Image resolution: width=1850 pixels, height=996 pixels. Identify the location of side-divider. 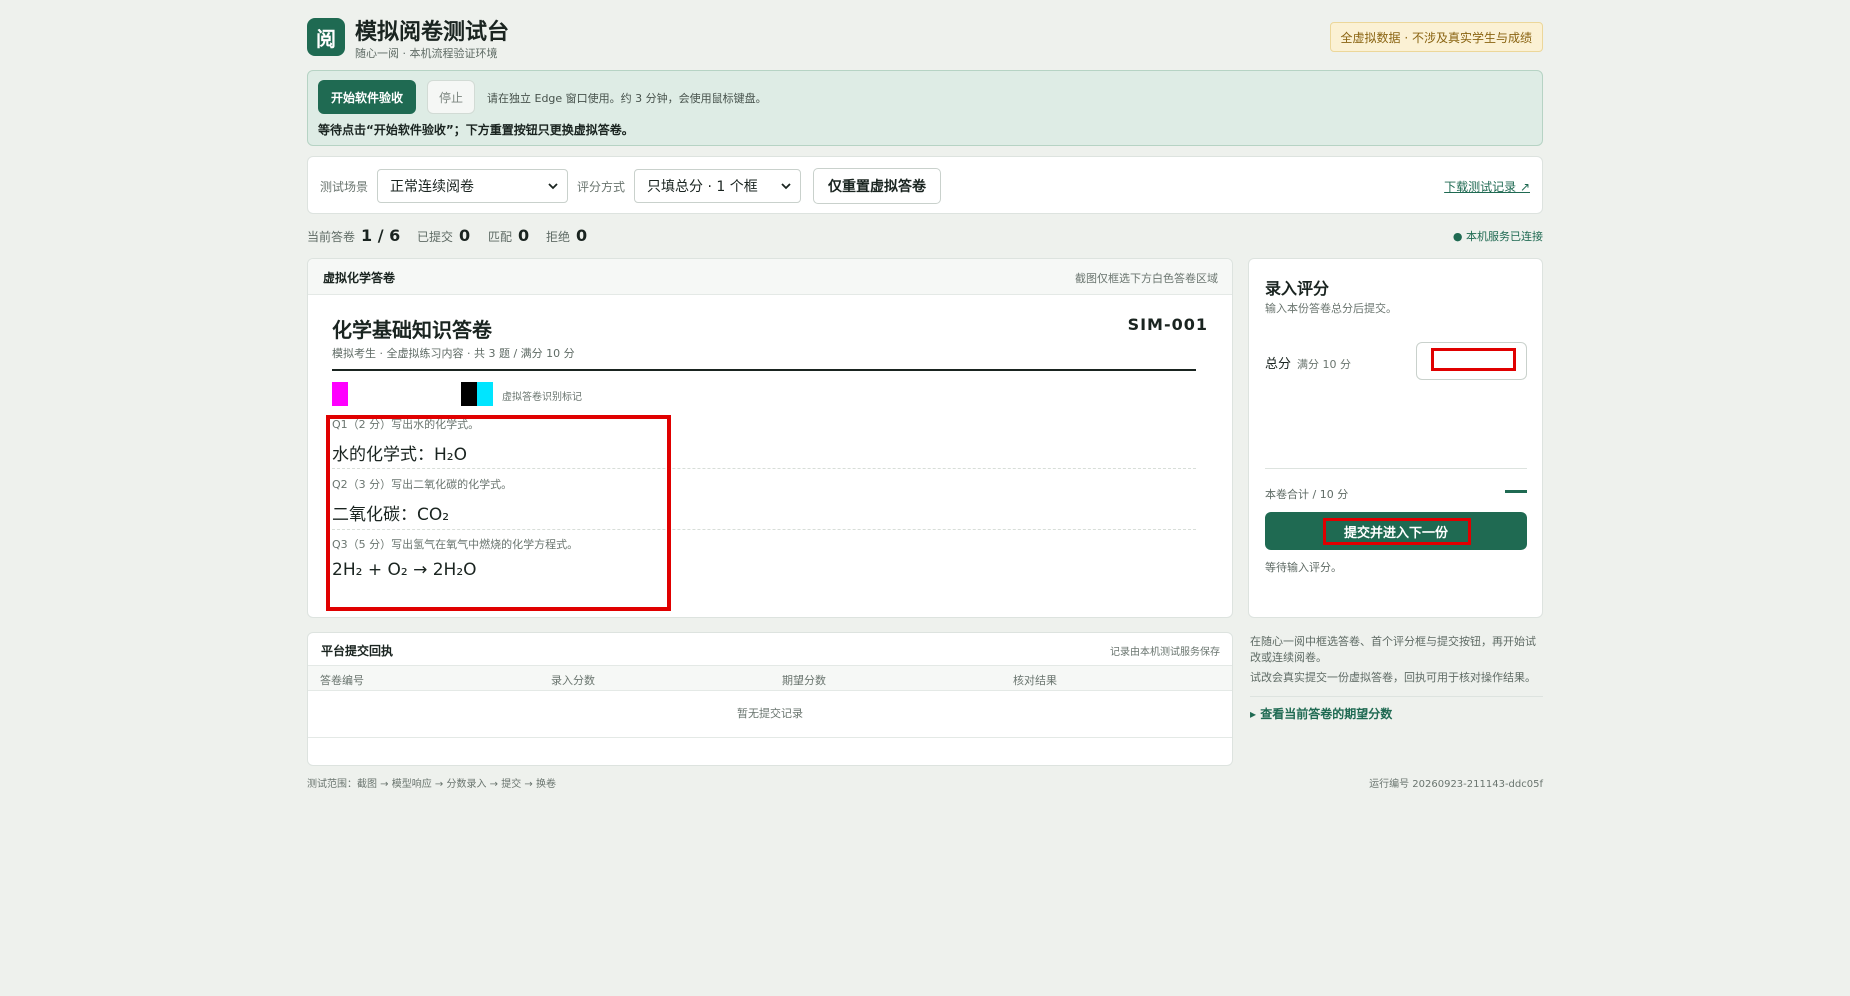
(1396, 696).